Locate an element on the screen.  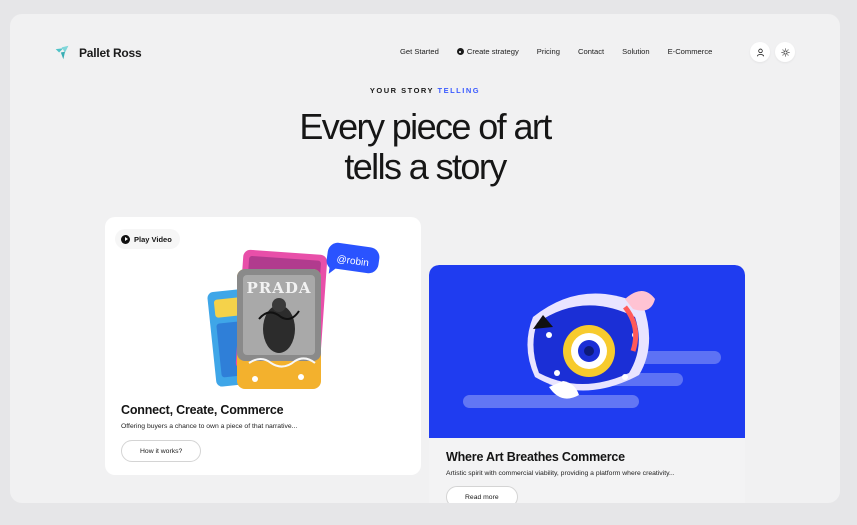
brand-name: Pallet Ross is located at coordinates (110, 52).